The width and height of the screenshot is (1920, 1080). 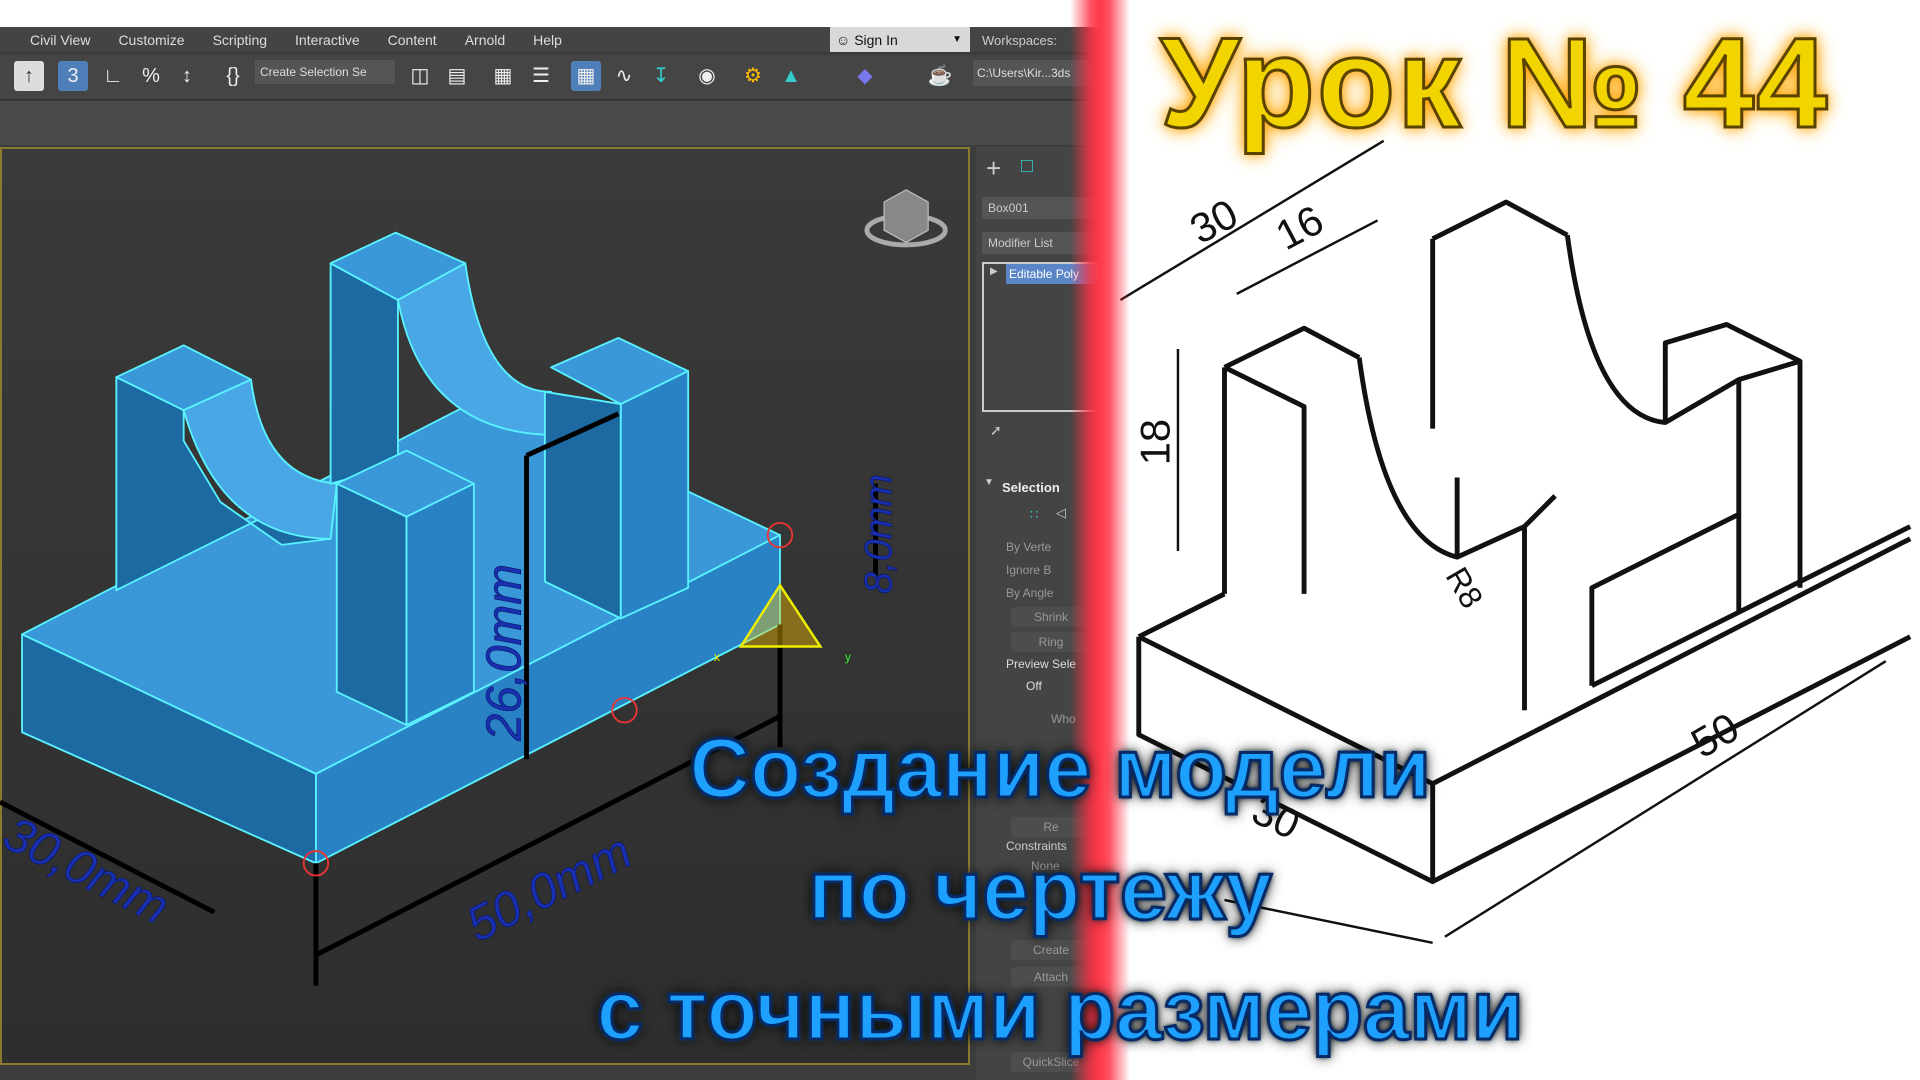 I want to click on subtitle-line-3: с точными размерами, so click(x=1060, y=1010).